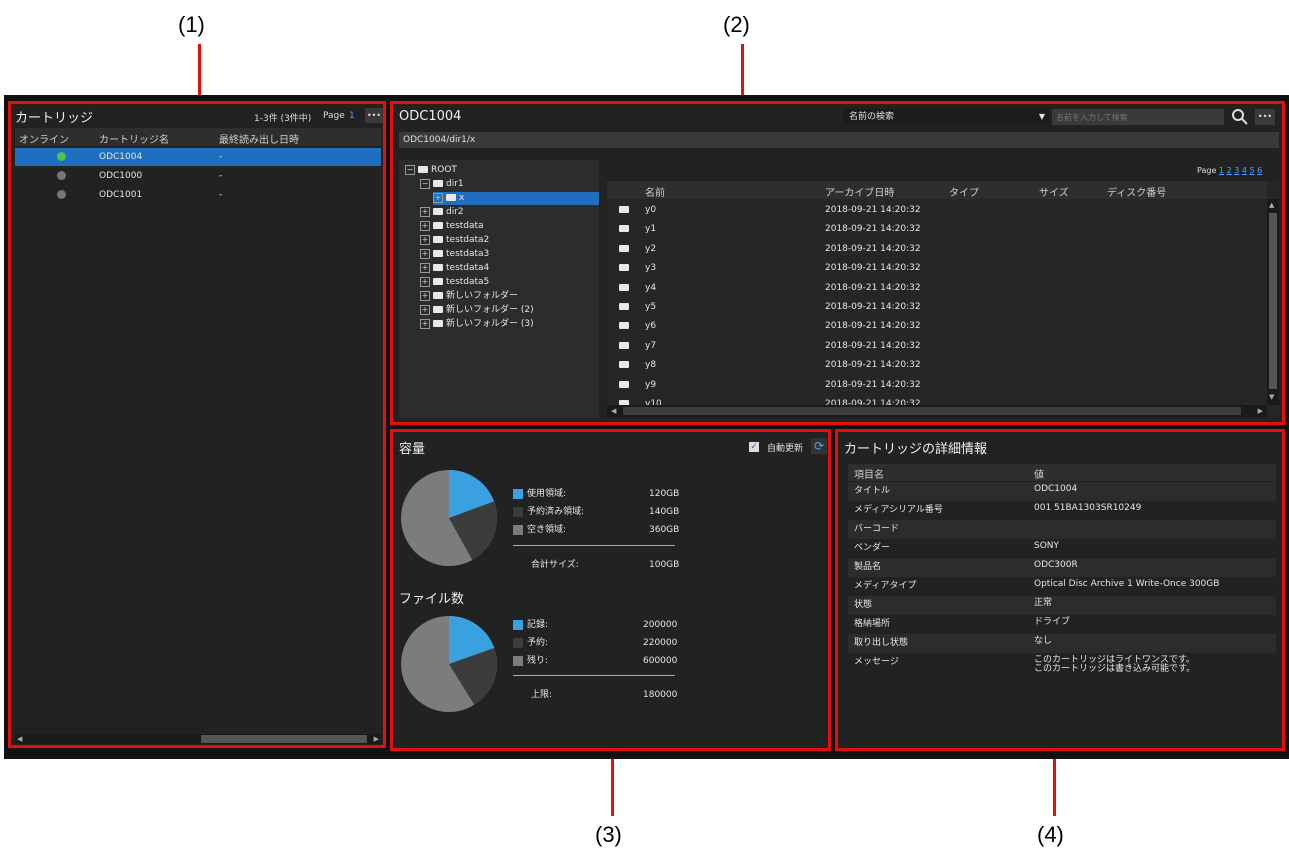  I want to click on column-header-name: 名前, so click(655, 191).